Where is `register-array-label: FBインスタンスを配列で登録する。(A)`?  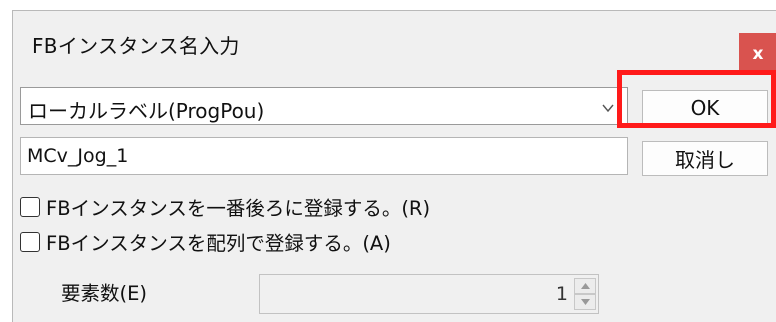
register-array-label: FBインスタンスを配列で登録する。(A) is located at coordinates (218, 243).